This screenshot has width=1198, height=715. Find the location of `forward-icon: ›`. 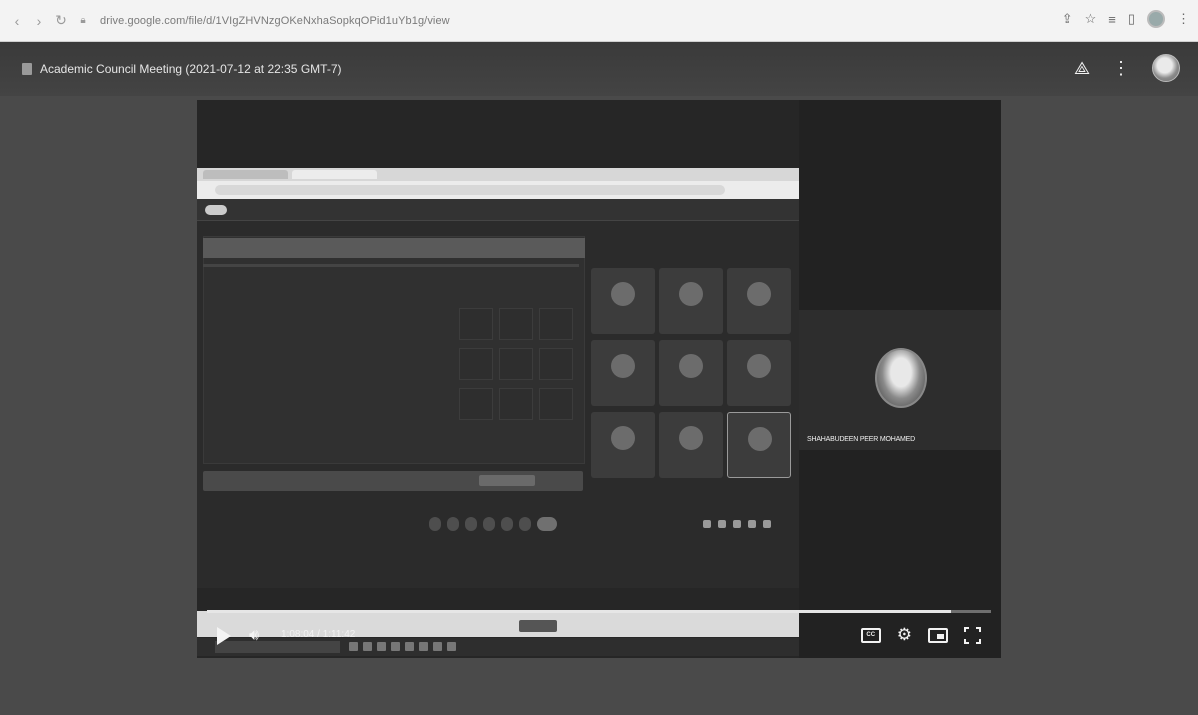

forward-icon: › is located at coordinates (39, 21).